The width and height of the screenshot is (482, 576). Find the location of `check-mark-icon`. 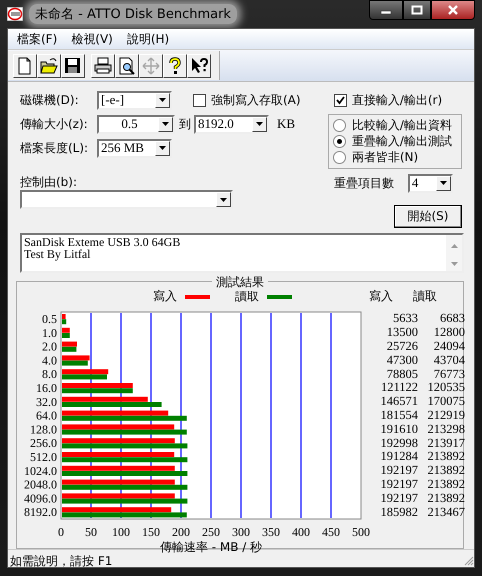

check-mark-icon is located at coordinates (340, 100).